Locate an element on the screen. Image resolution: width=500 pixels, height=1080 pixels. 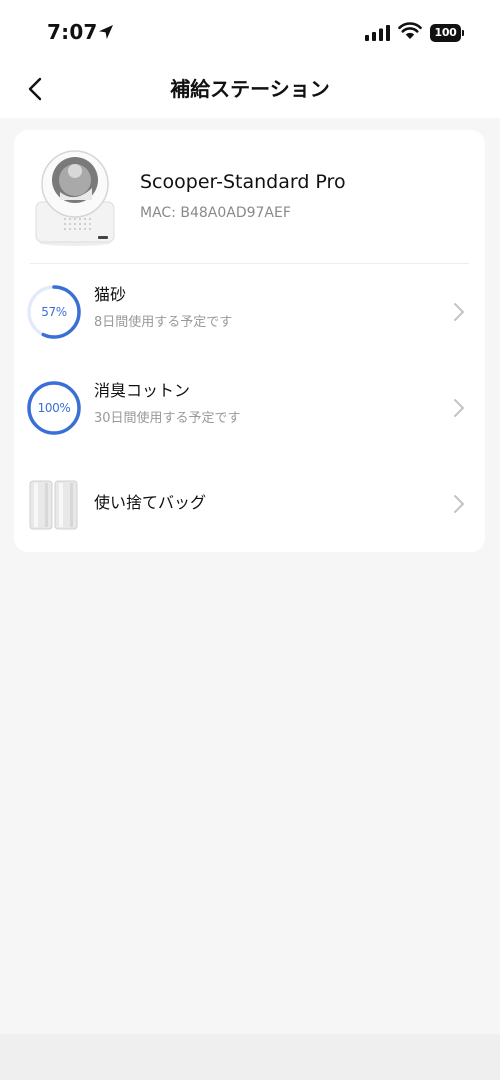
percent-label: 57% is located at coordinates (54, 312).